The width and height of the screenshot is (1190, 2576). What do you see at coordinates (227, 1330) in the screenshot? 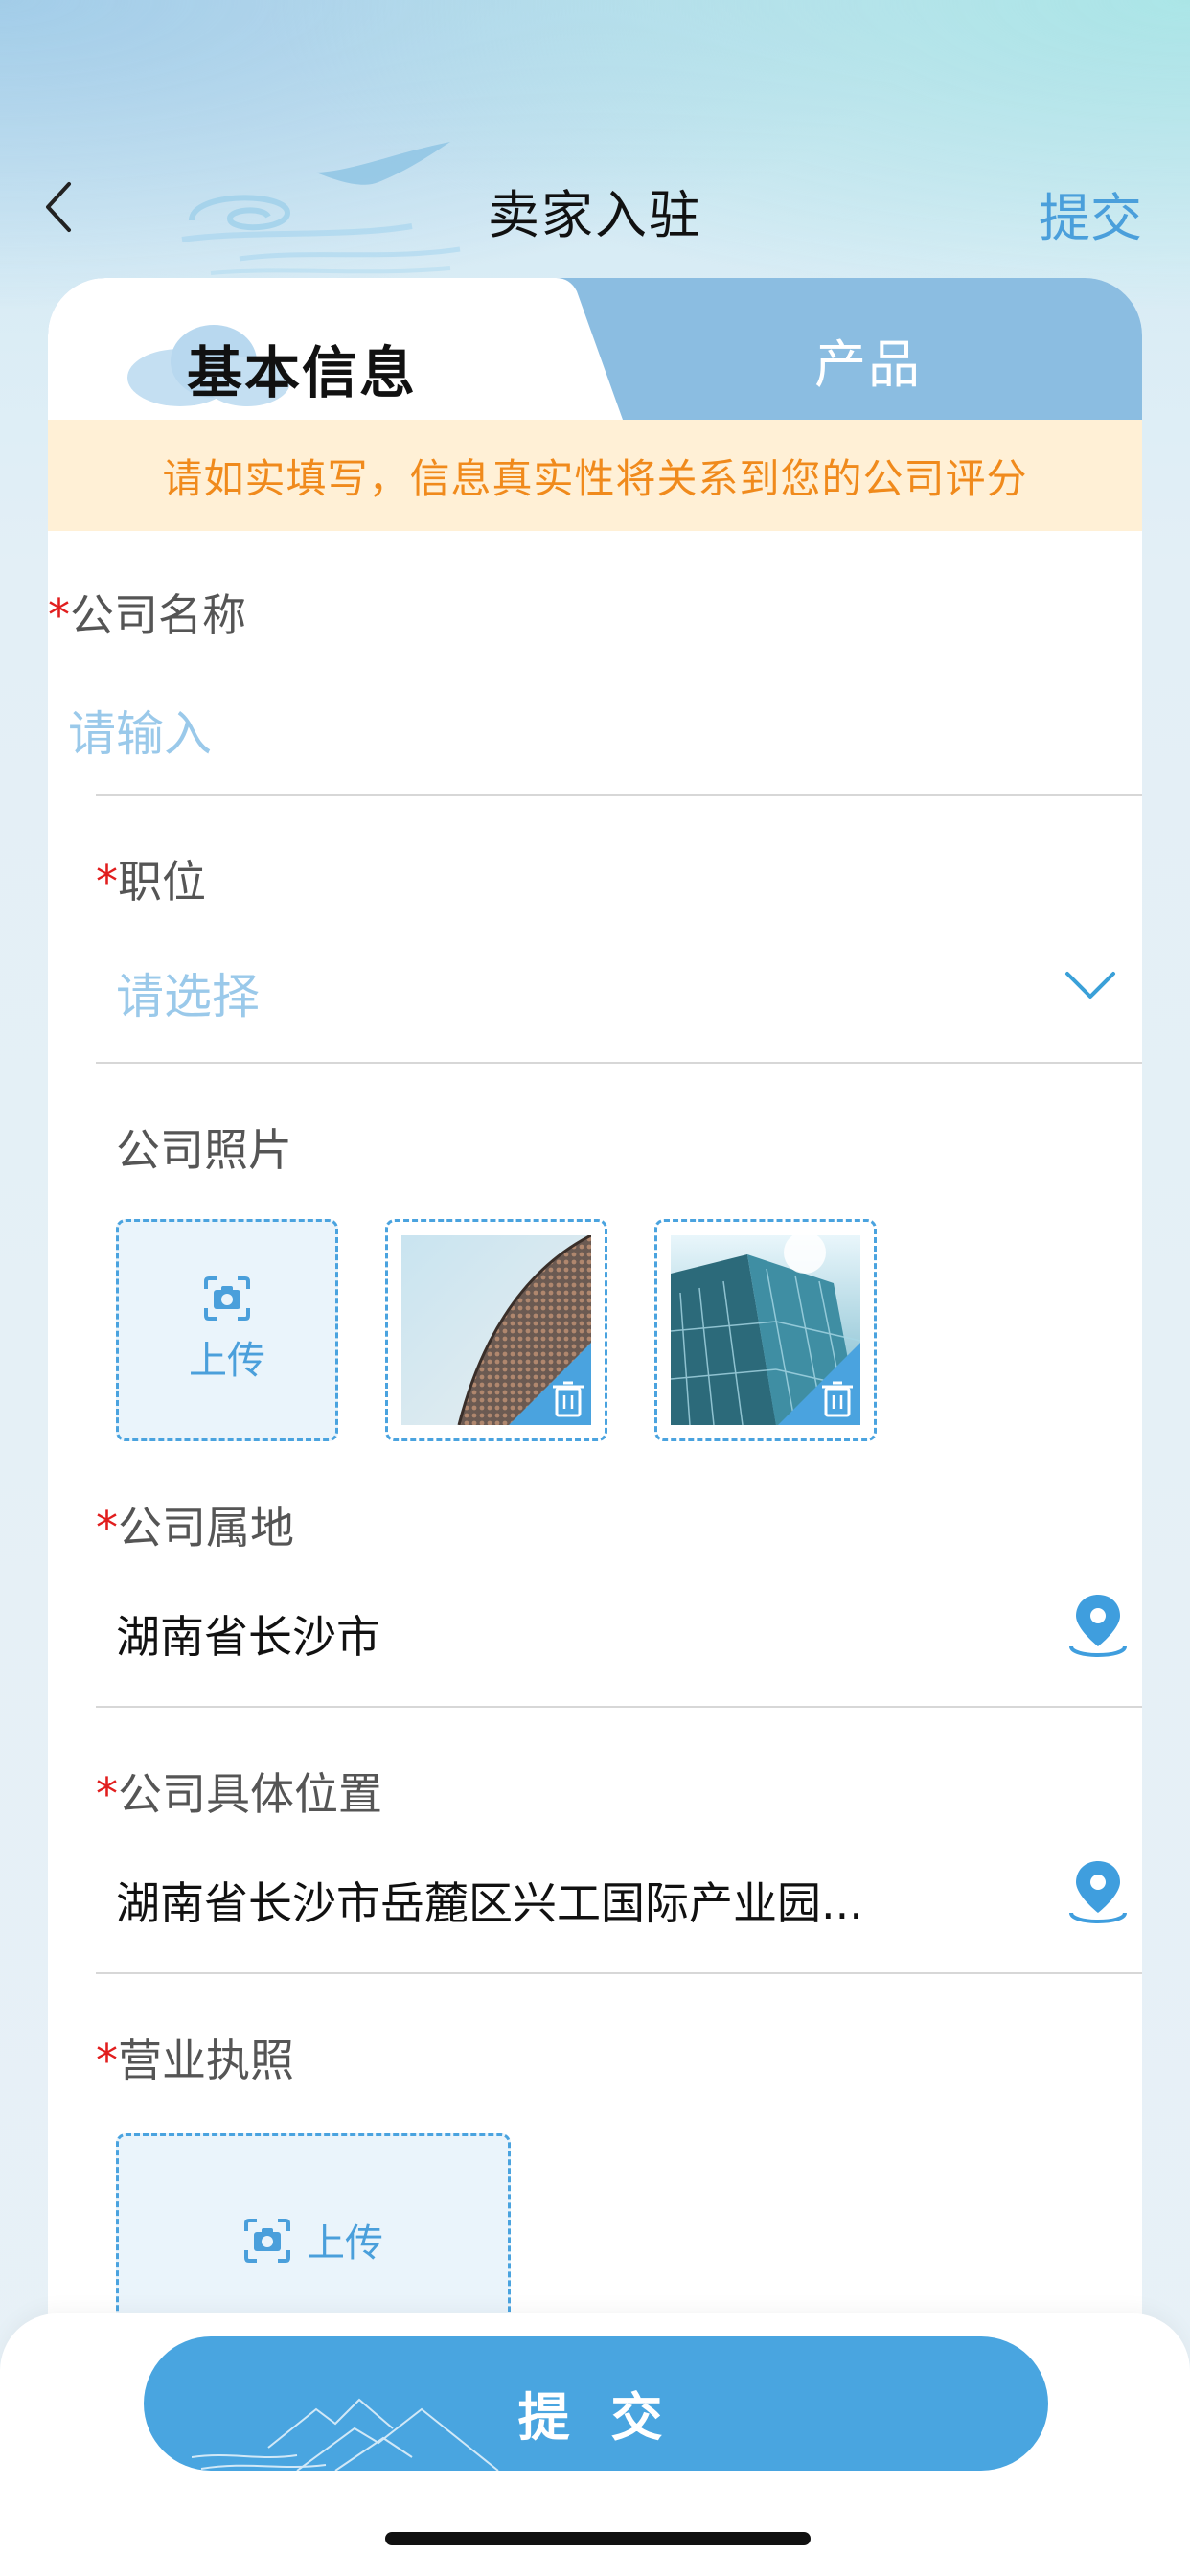
I see `photo-upload-button: 上传` at bounding box center [227, 1330].